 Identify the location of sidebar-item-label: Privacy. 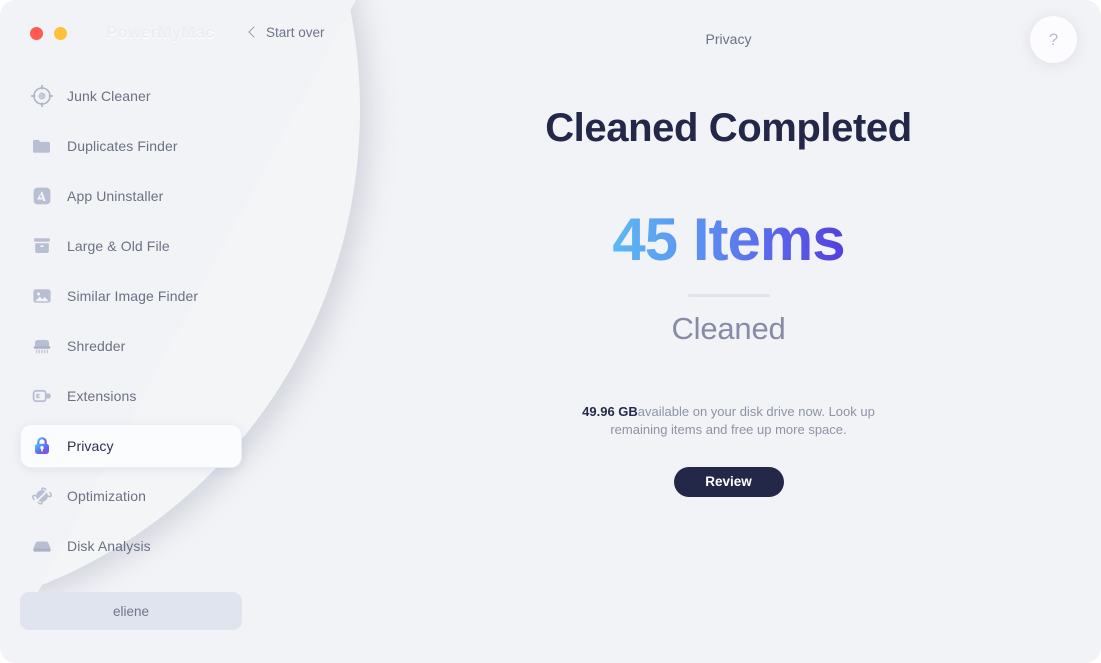
(90, 446).